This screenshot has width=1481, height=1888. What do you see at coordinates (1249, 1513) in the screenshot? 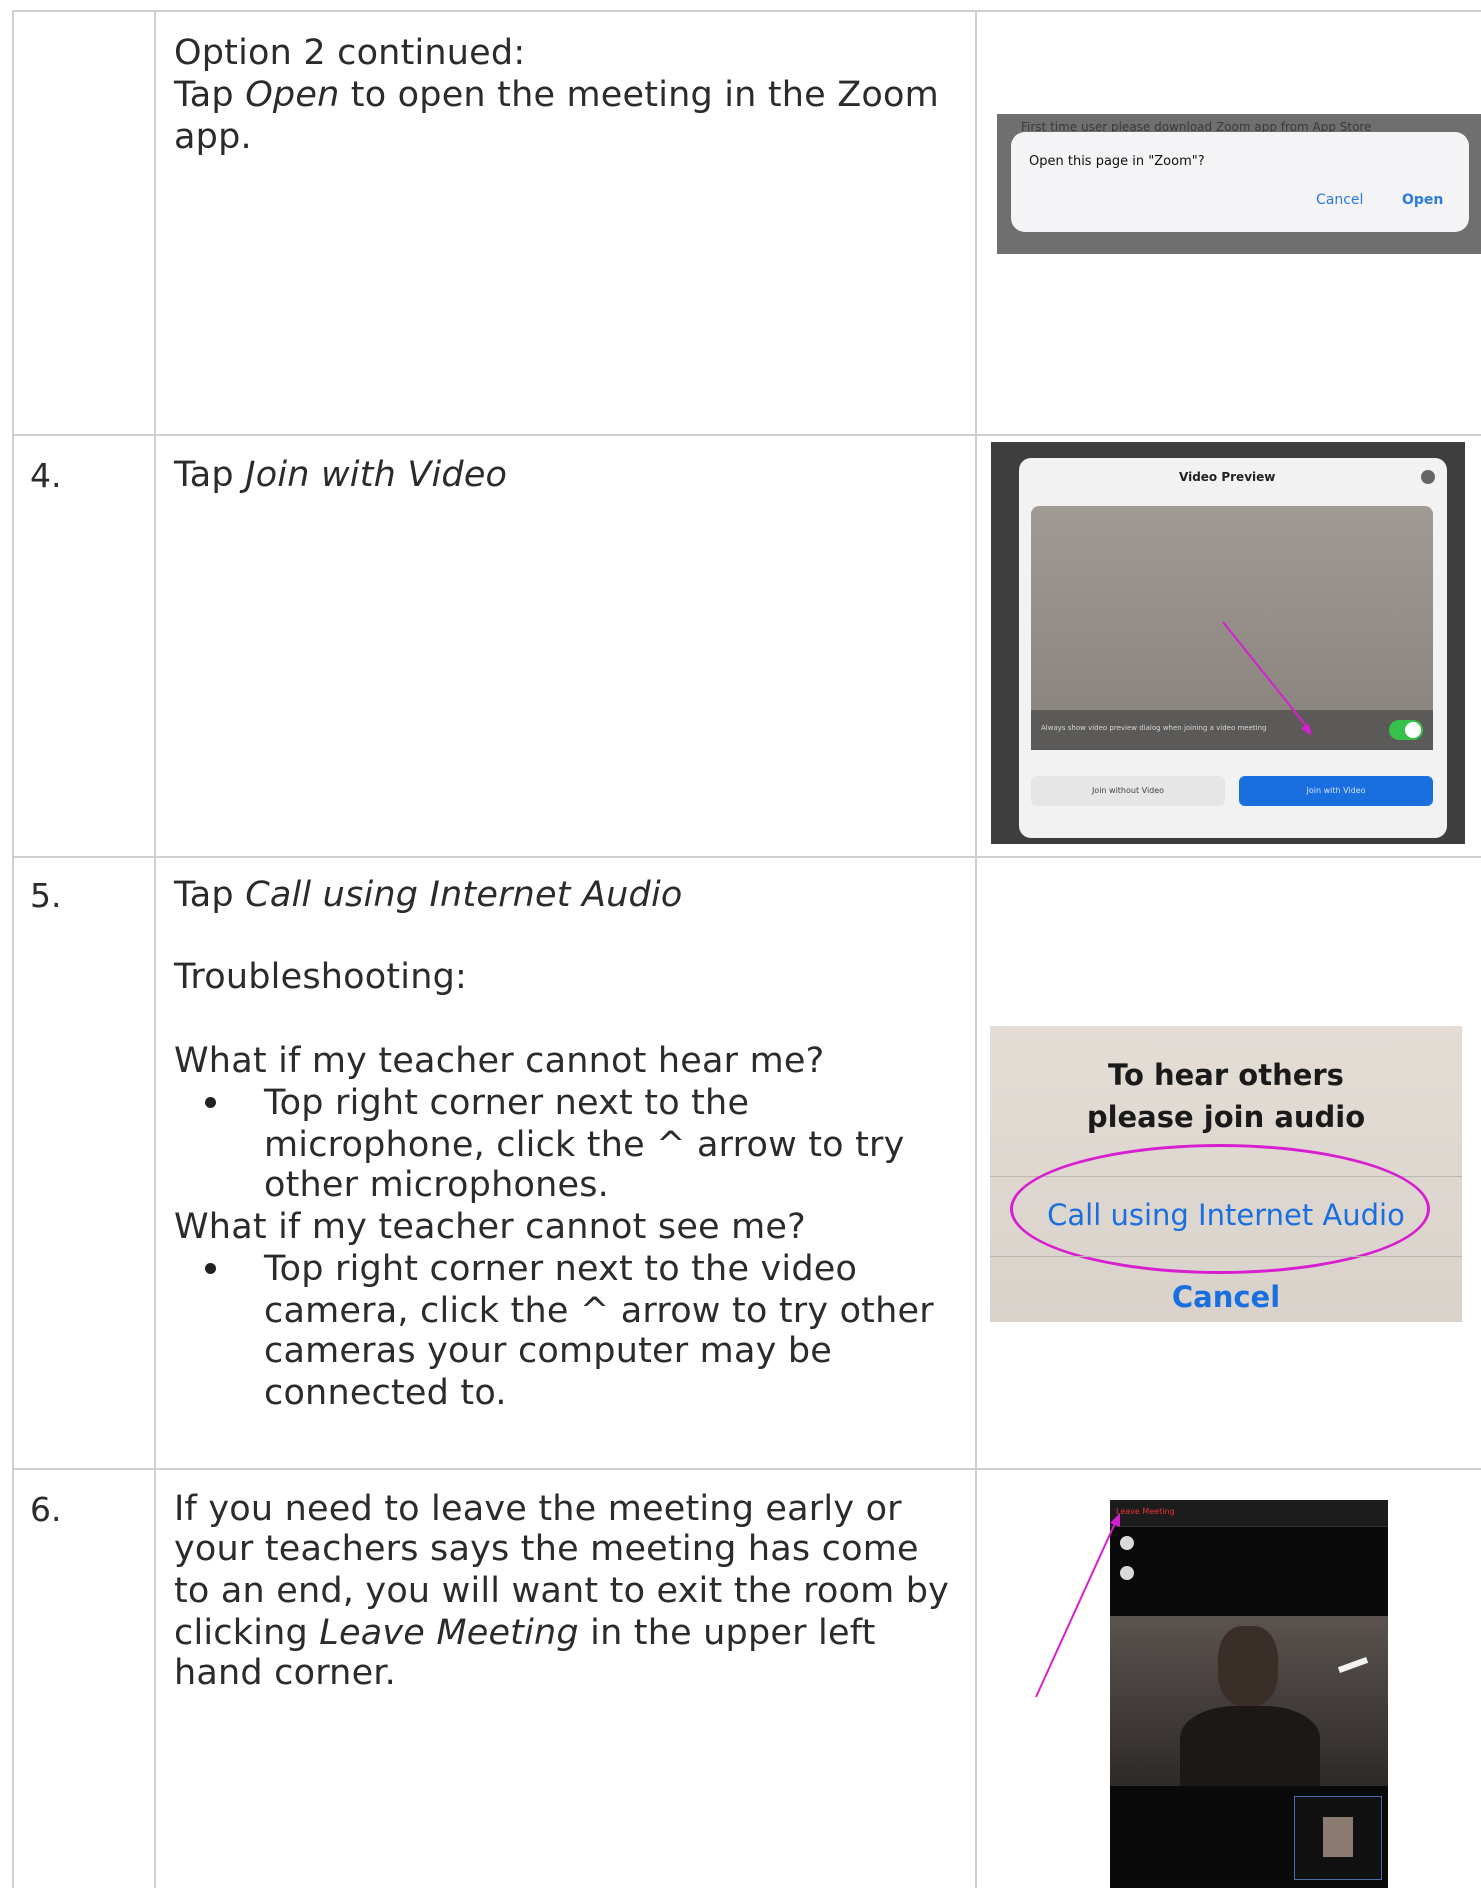
I see `meeting-top-bar: Leave Meeting` at bounding box center [1249, 1513].